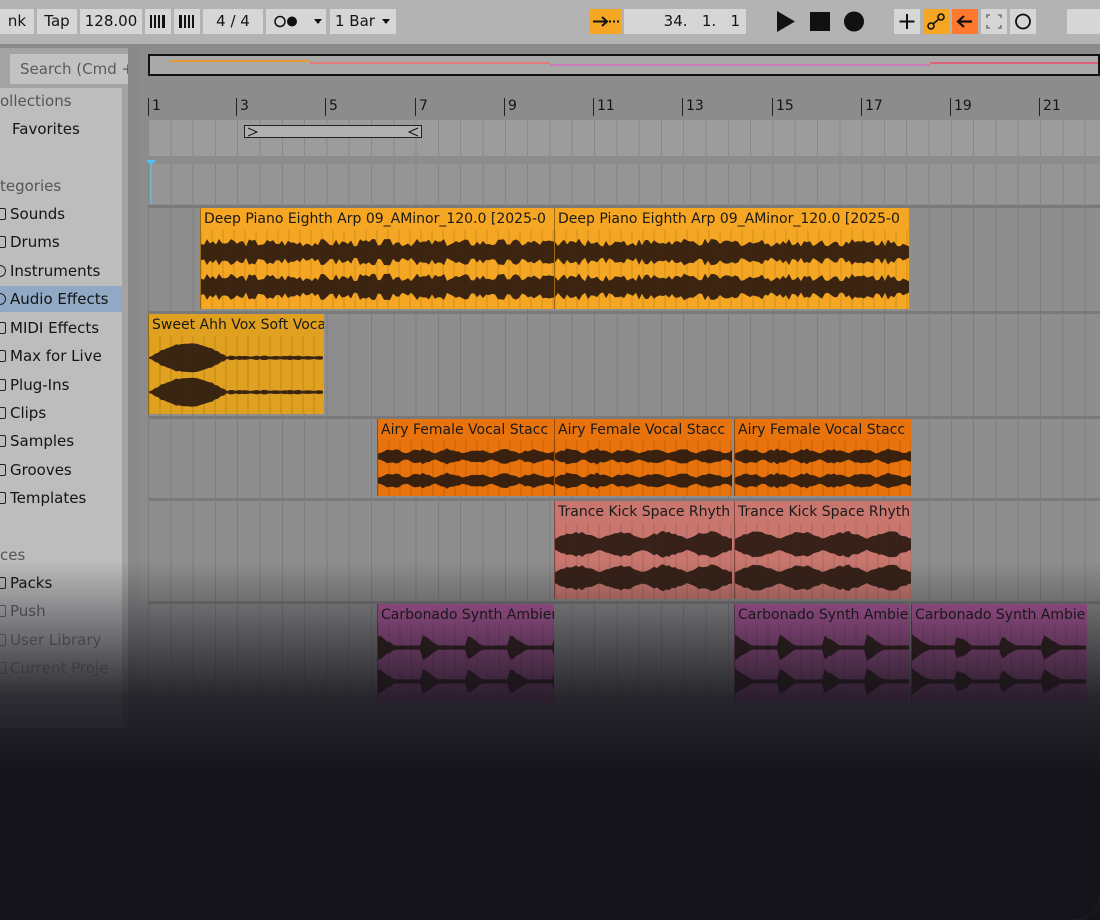  I want to click on tempo-field: 128.00, so click(111, 21).